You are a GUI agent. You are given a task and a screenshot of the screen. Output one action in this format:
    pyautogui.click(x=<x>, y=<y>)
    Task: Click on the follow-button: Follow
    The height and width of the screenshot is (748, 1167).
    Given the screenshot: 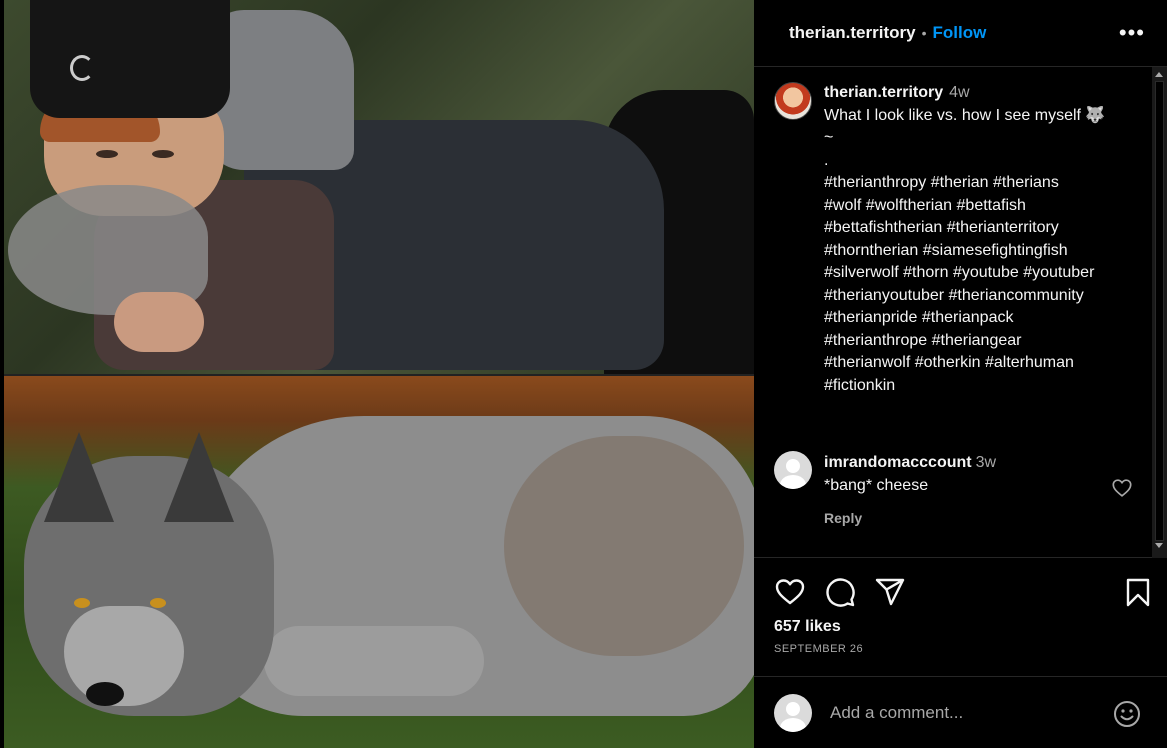 What is the action you would take?
    pyautogui.click(x=960, y=33)
    